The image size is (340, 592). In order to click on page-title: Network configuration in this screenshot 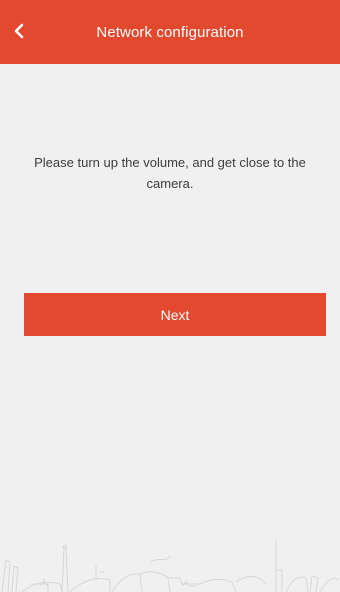, I will do `click(170, 32)`.